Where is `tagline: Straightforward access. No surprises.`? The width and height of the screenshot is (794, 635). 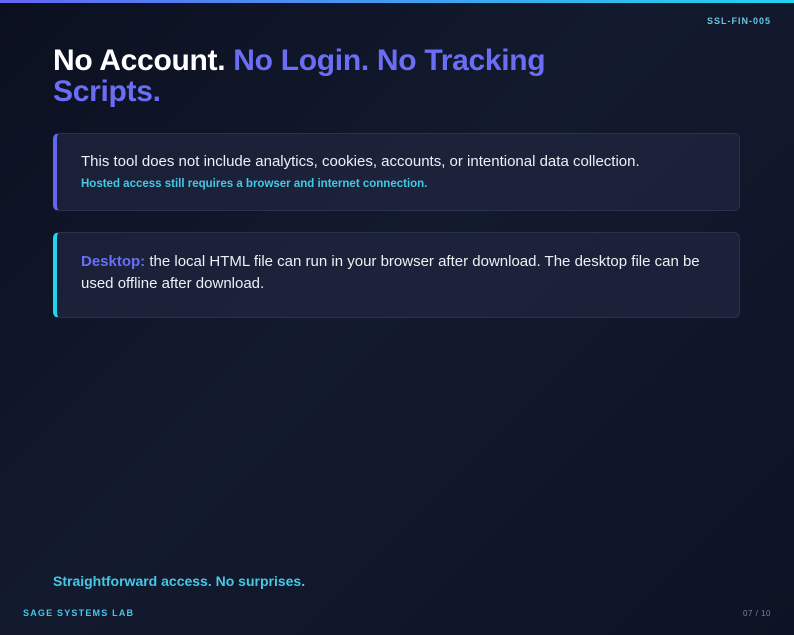 tagline: Straightforward access. No surprises. is located at coordinates (179, 581).